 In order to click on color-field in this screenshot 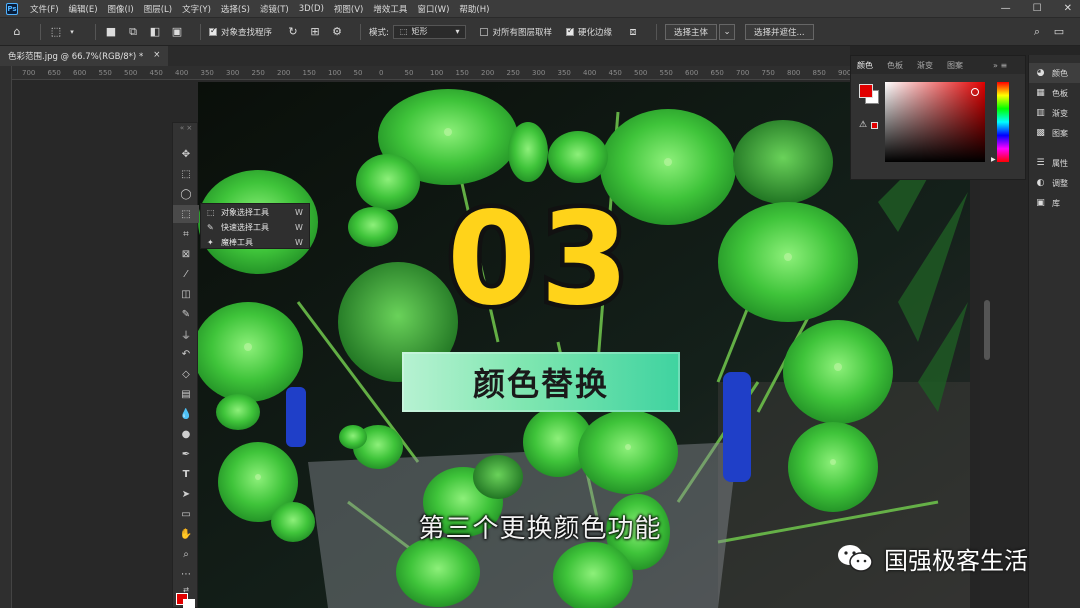, I will do `click(935, 122)`.